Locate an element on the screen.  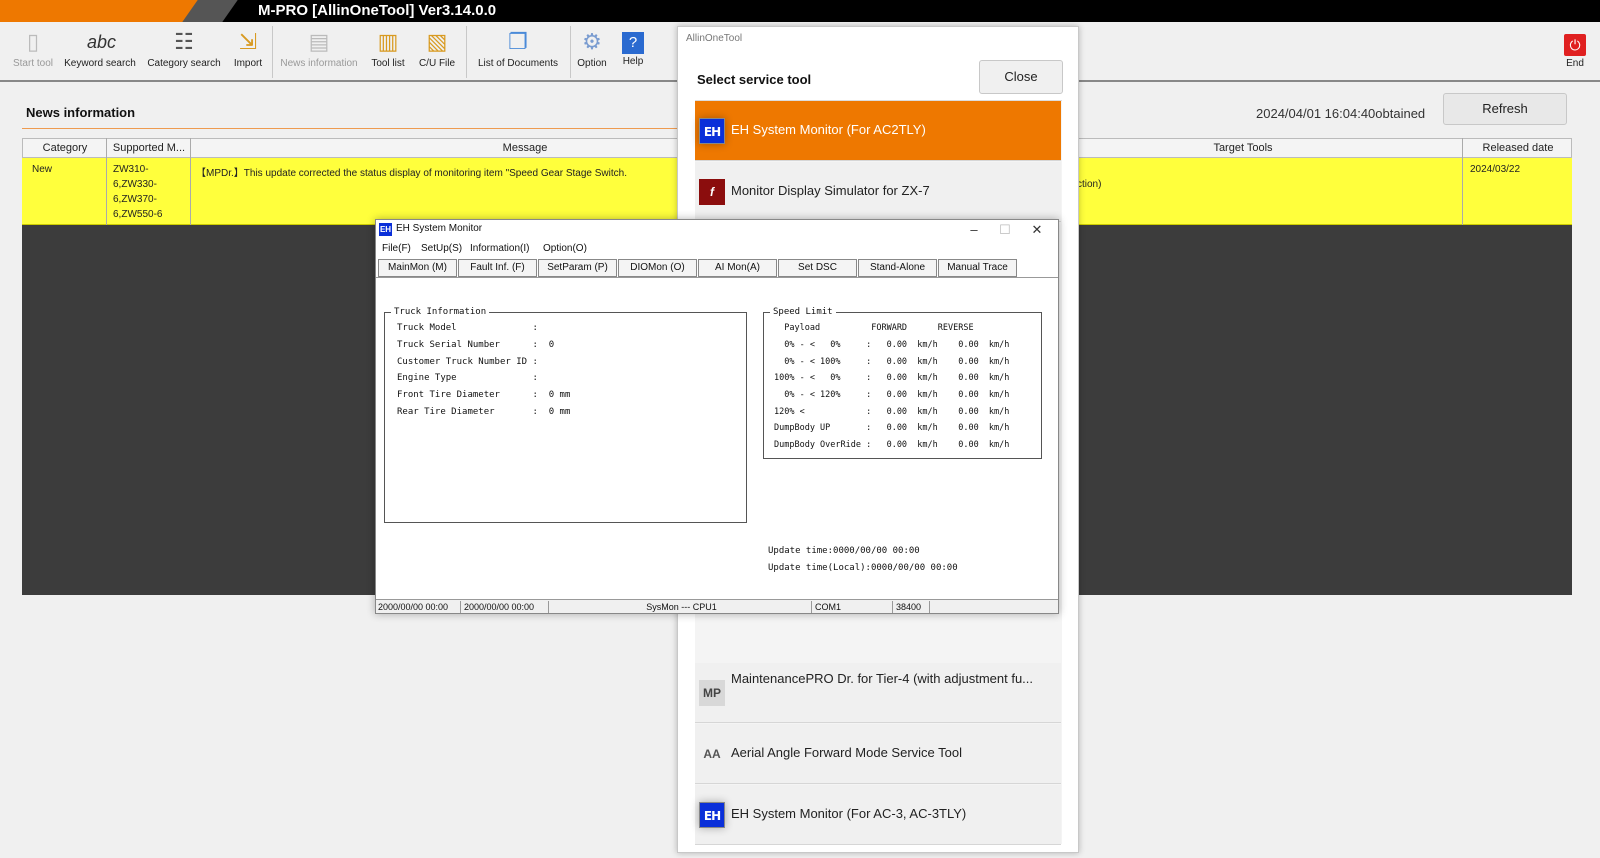
import-label: Import is located at coordinates (248, 63).